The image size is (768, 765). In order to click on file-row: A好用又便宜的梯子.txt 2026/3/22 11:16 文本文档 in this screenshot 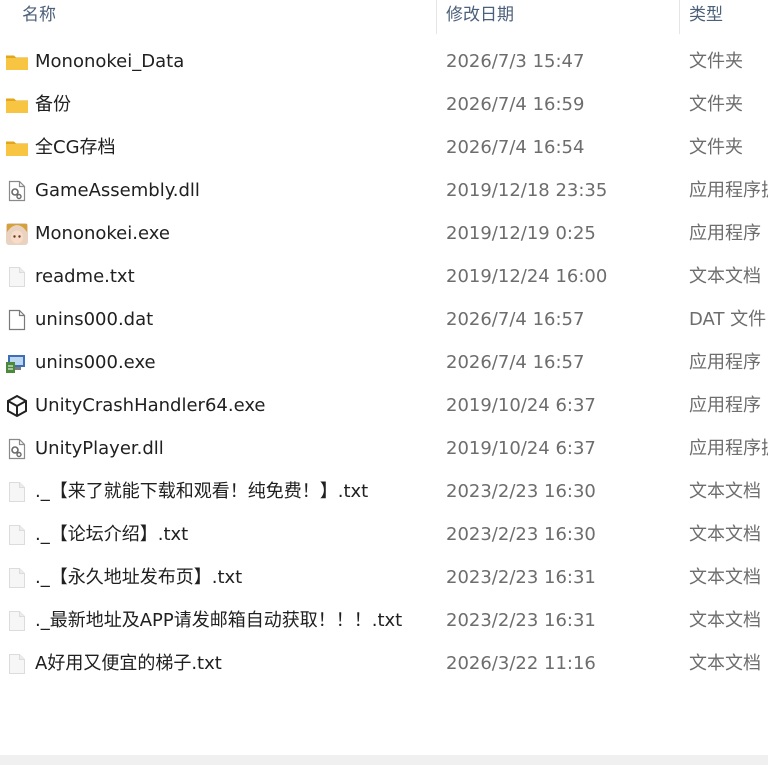, I will do `click(384, 663)`.